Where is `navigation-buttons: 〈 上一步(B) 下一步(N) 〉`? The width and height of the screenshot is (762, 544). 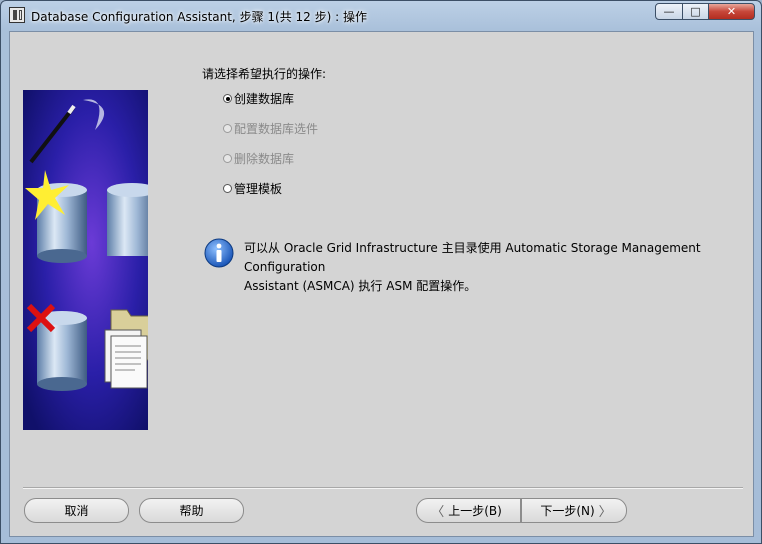 navigation-buttons: 〈 上一步(B) 下一步(N) 〉 is located at coordinates (521, 510).